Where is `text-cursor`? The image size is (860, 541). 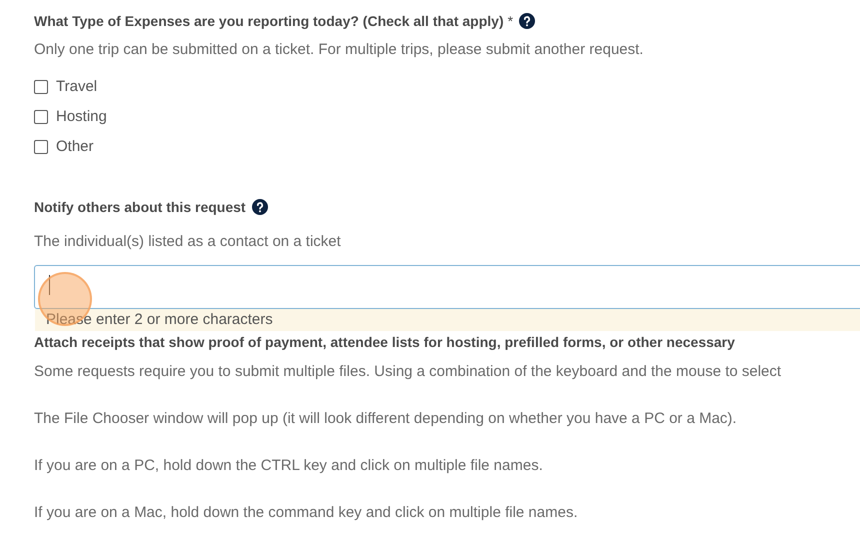 text-cursor is located at coordinates (49, 285).